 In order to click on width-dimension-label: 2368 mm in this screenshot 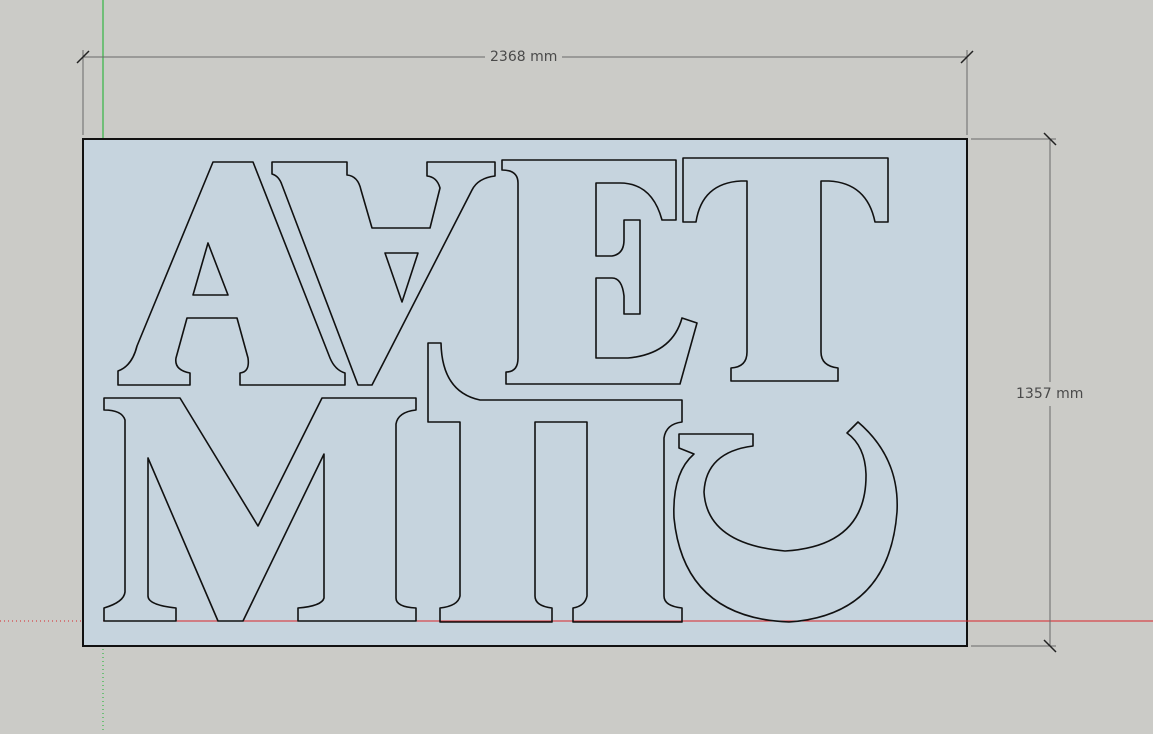, I will do `click(524, 57)`.